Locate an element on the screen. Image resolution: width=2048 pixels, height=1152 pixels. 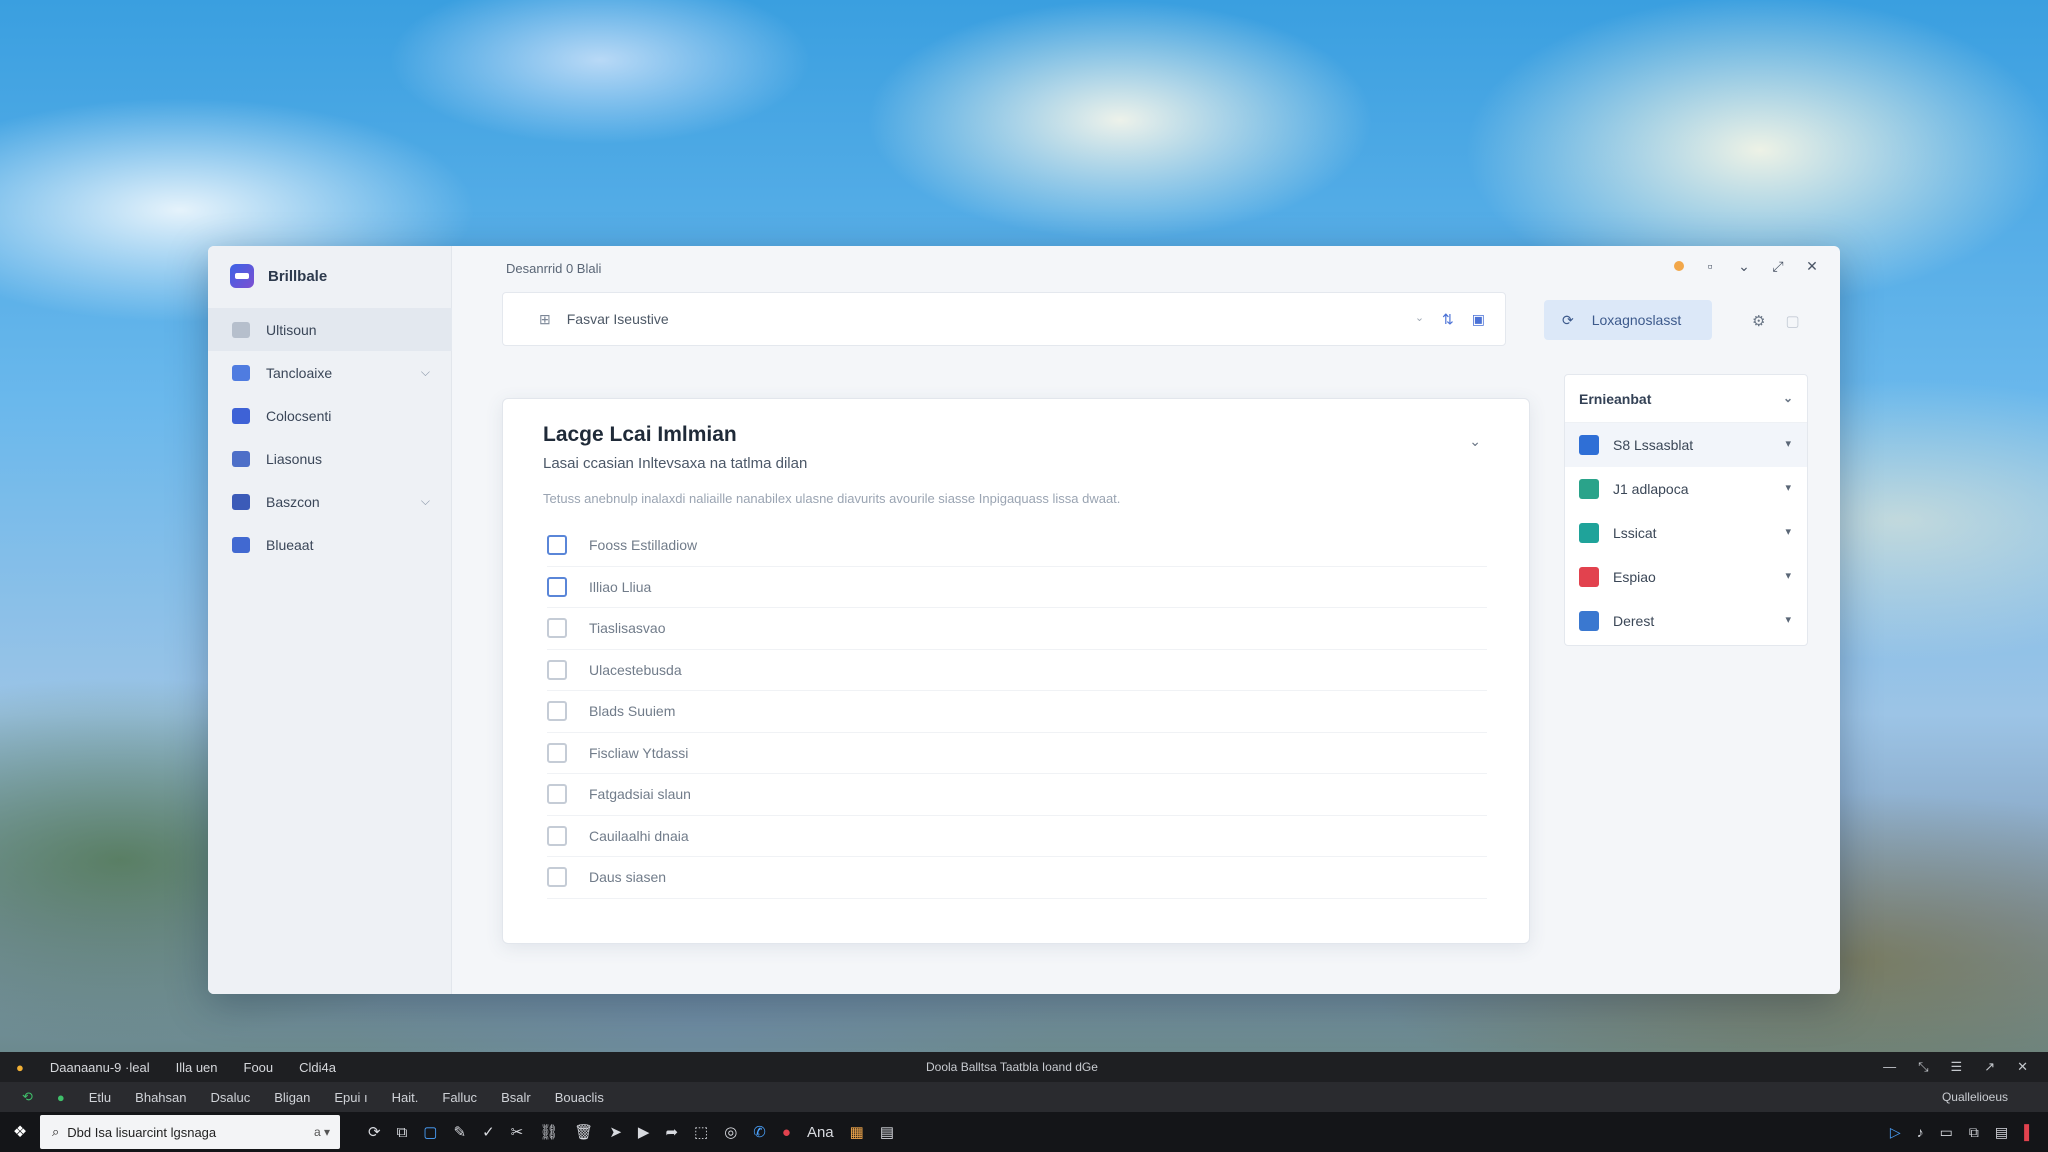
list-item: Cauilaalhi dnaia is located at coordinates (1017, 836).